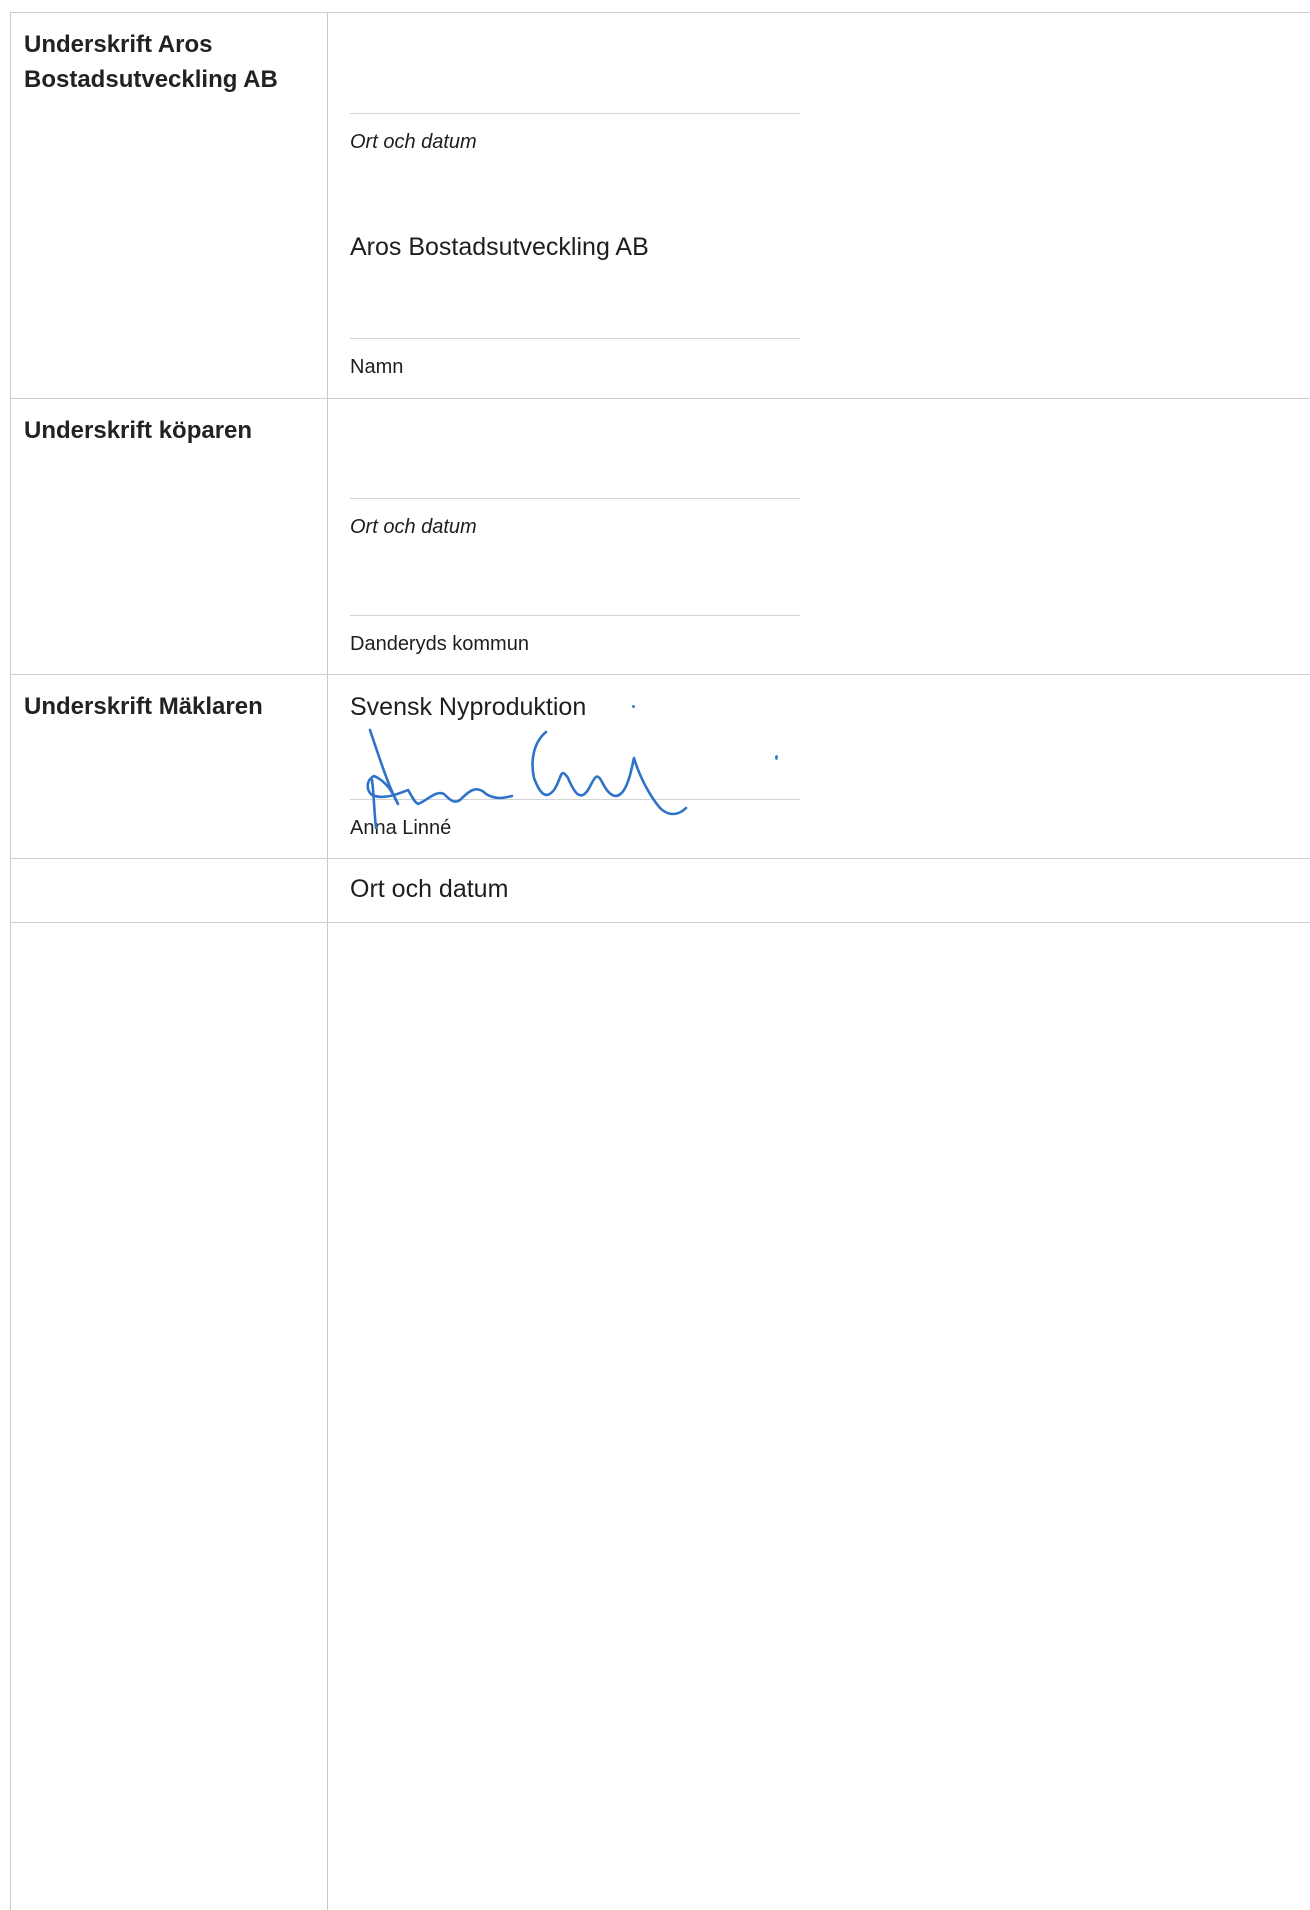 This screenshot has width=1310, height=1910. What do you see at coordinates (118, 44) in the screenshot?
I see `aros-label-line1: Underskrift Aros` at bounding box center [118, 44].